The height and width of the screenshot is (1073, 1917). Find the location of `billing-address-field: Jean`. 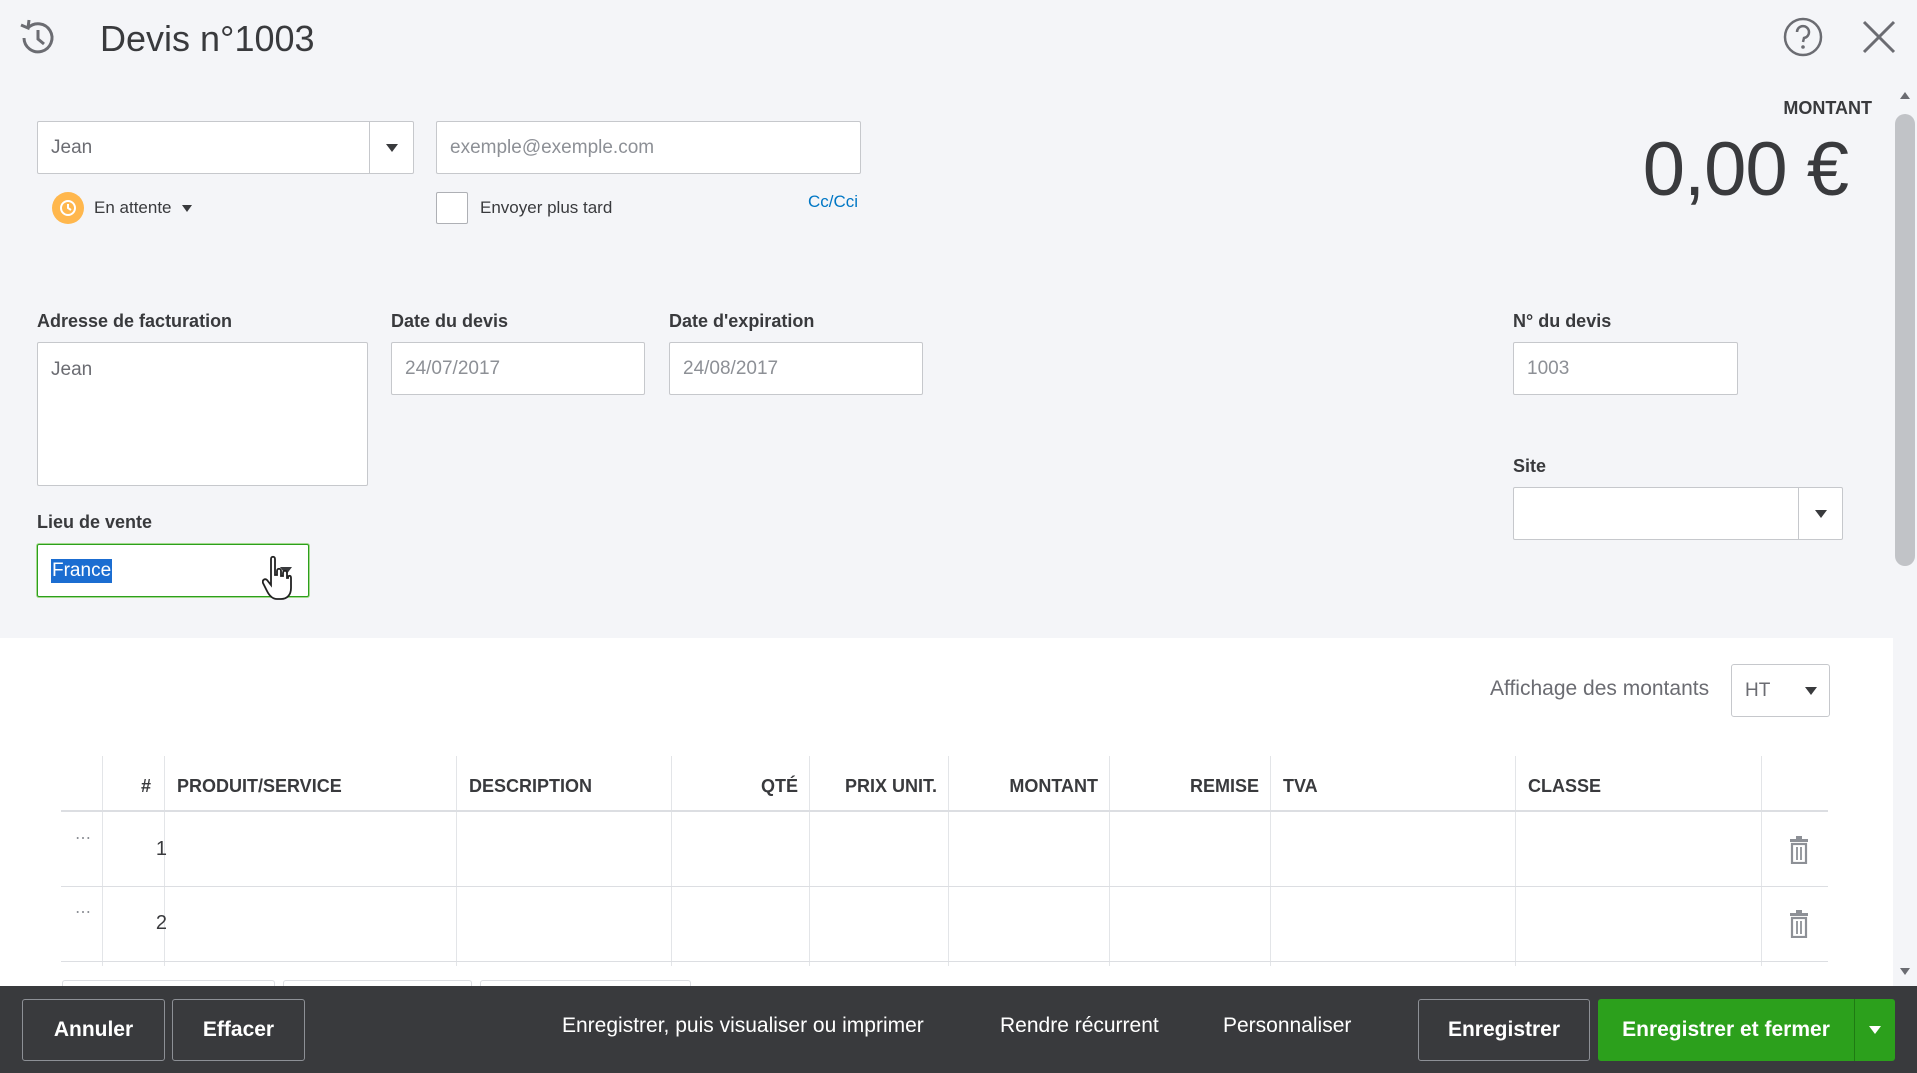

billing-address-field: Jean is located at coordinates (202, 414).